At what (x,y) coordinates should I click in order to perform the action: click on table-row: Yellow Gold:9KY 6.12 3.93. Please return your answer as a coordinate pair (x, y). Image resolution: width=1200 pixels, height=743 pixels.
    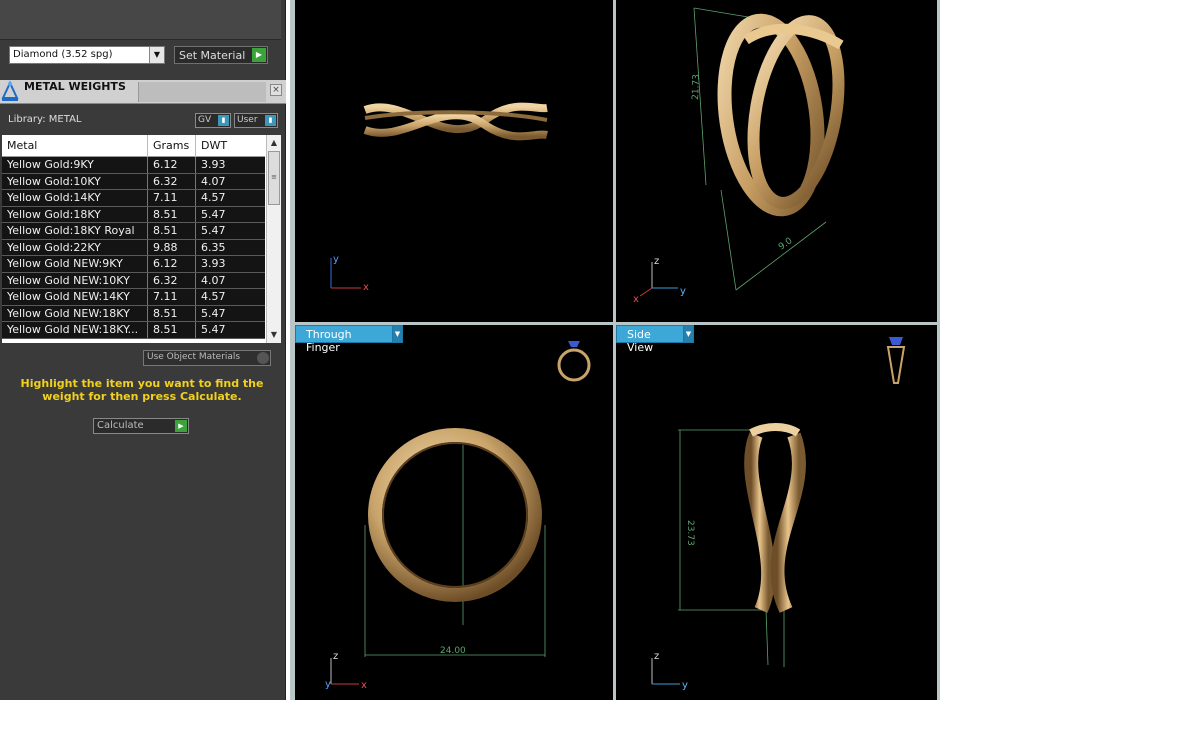
    Looking at the image, I should click on (133, 165).